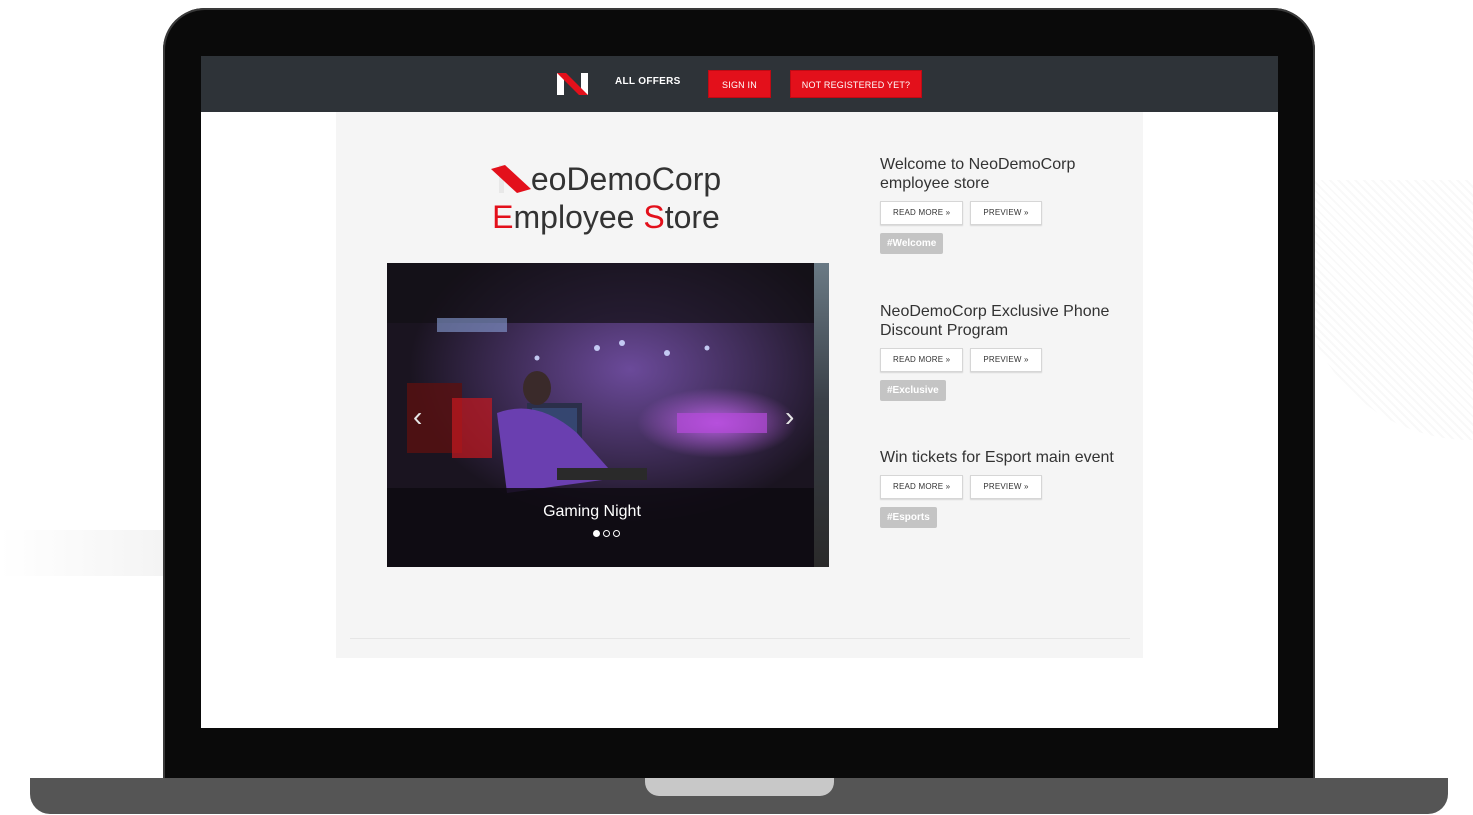 This screenshot has height=815, width=1473. Describe the element at coordinates (821, 415) in the screenshot. I see `next-slide-peek` at that location.